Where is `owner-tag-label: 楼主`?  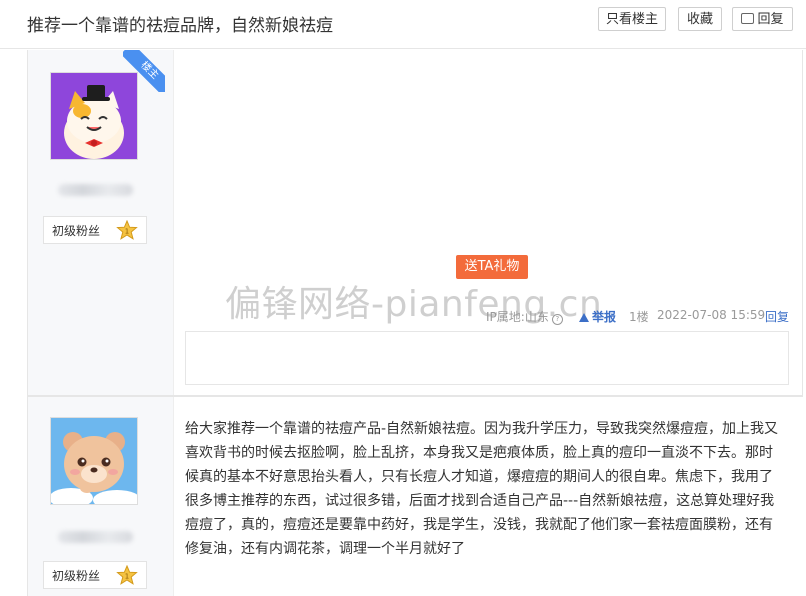 owner-tag-label: 楼主 is located at coordinates (144, 71).